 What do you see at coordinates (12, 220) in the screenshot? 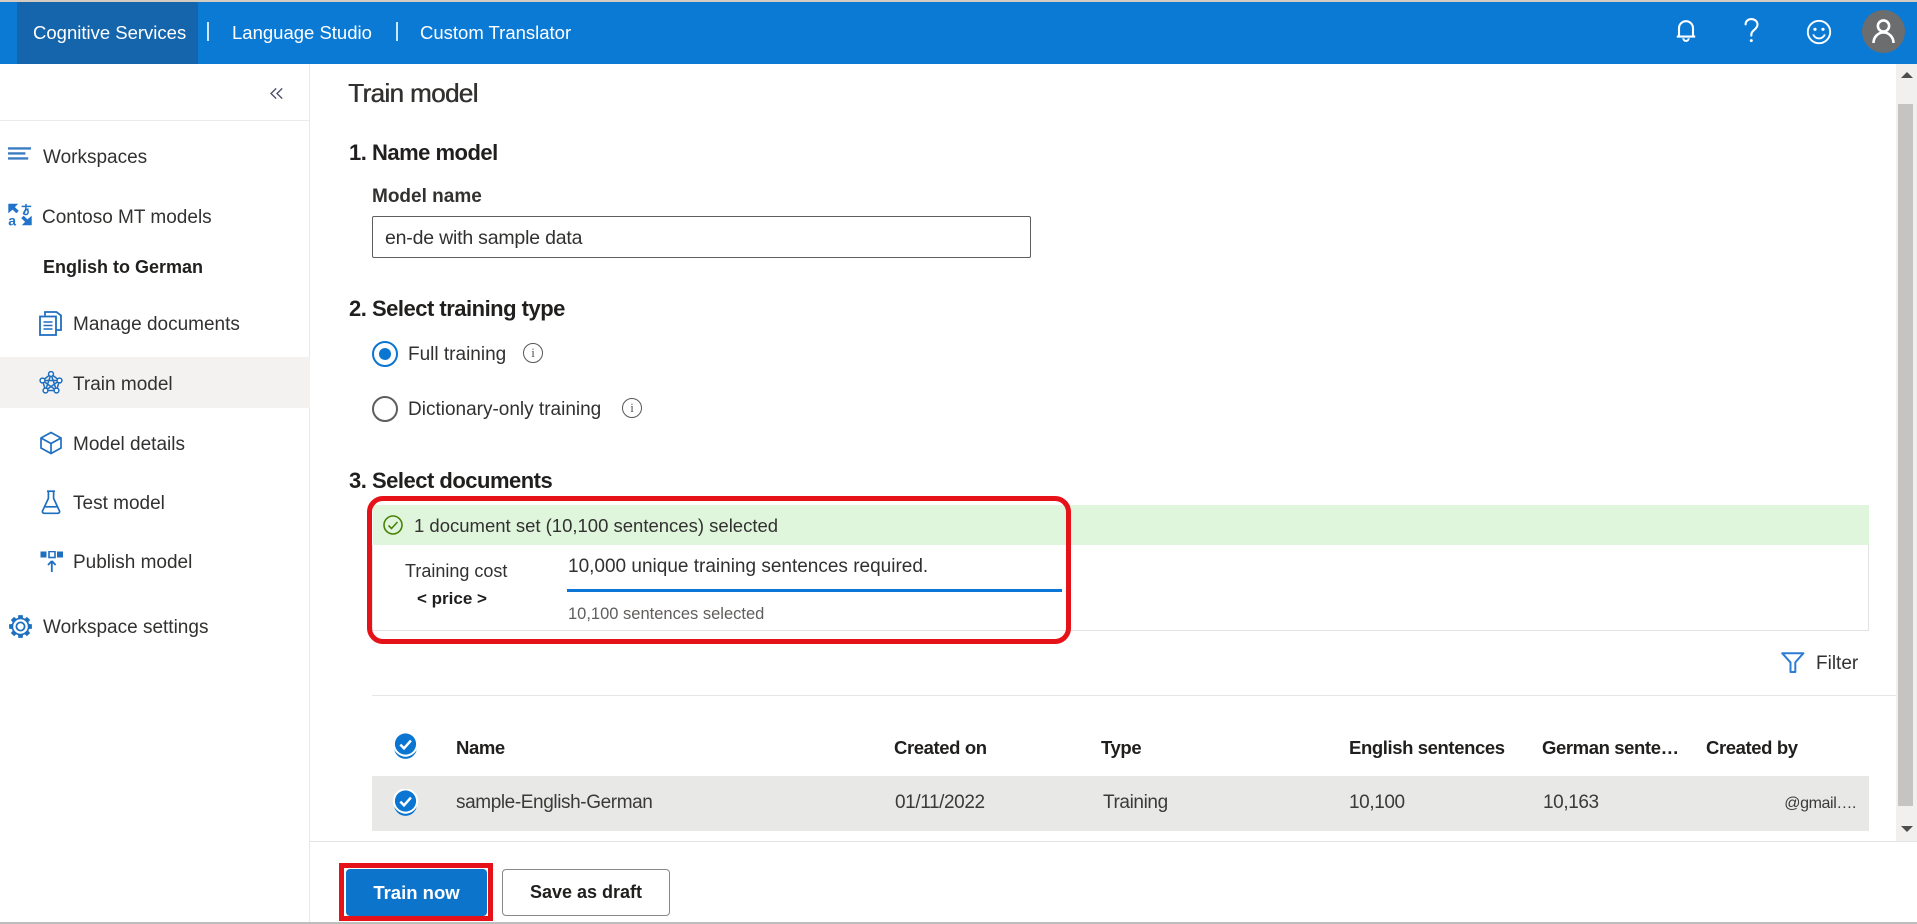
I see `svg-text: a` at bounding box center [12, 220].